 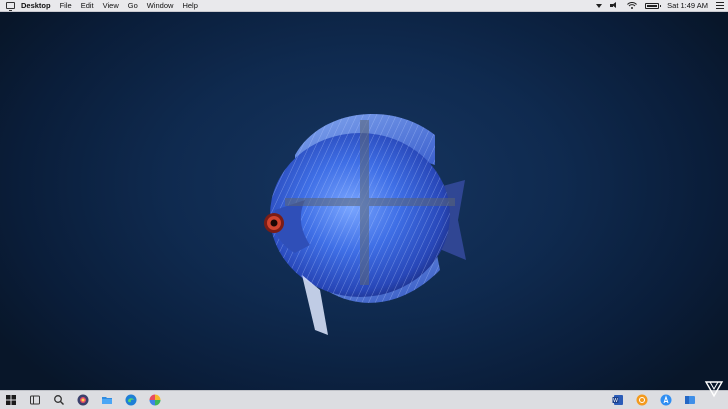 I want to click on menu-list-icon, so click(x=720, y=5).